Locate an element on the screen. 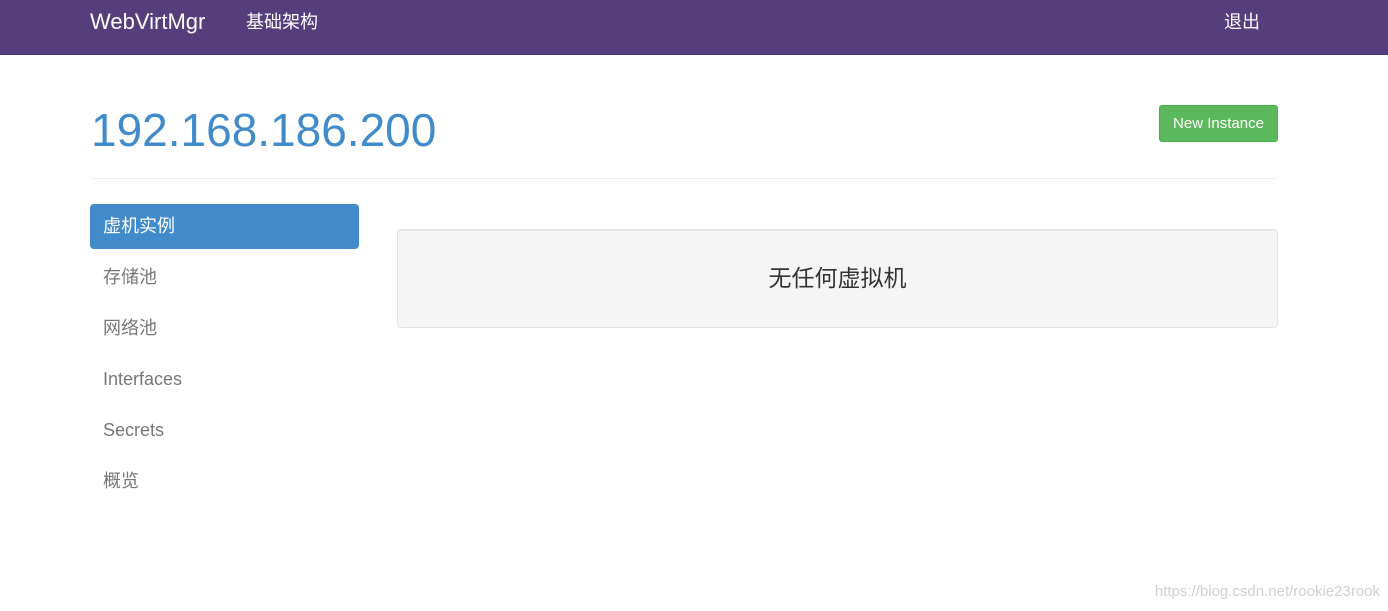 This screenshot has height=611, width=1388. sidebar-item-secrets: Secrets is located at coordinates (224, 430).